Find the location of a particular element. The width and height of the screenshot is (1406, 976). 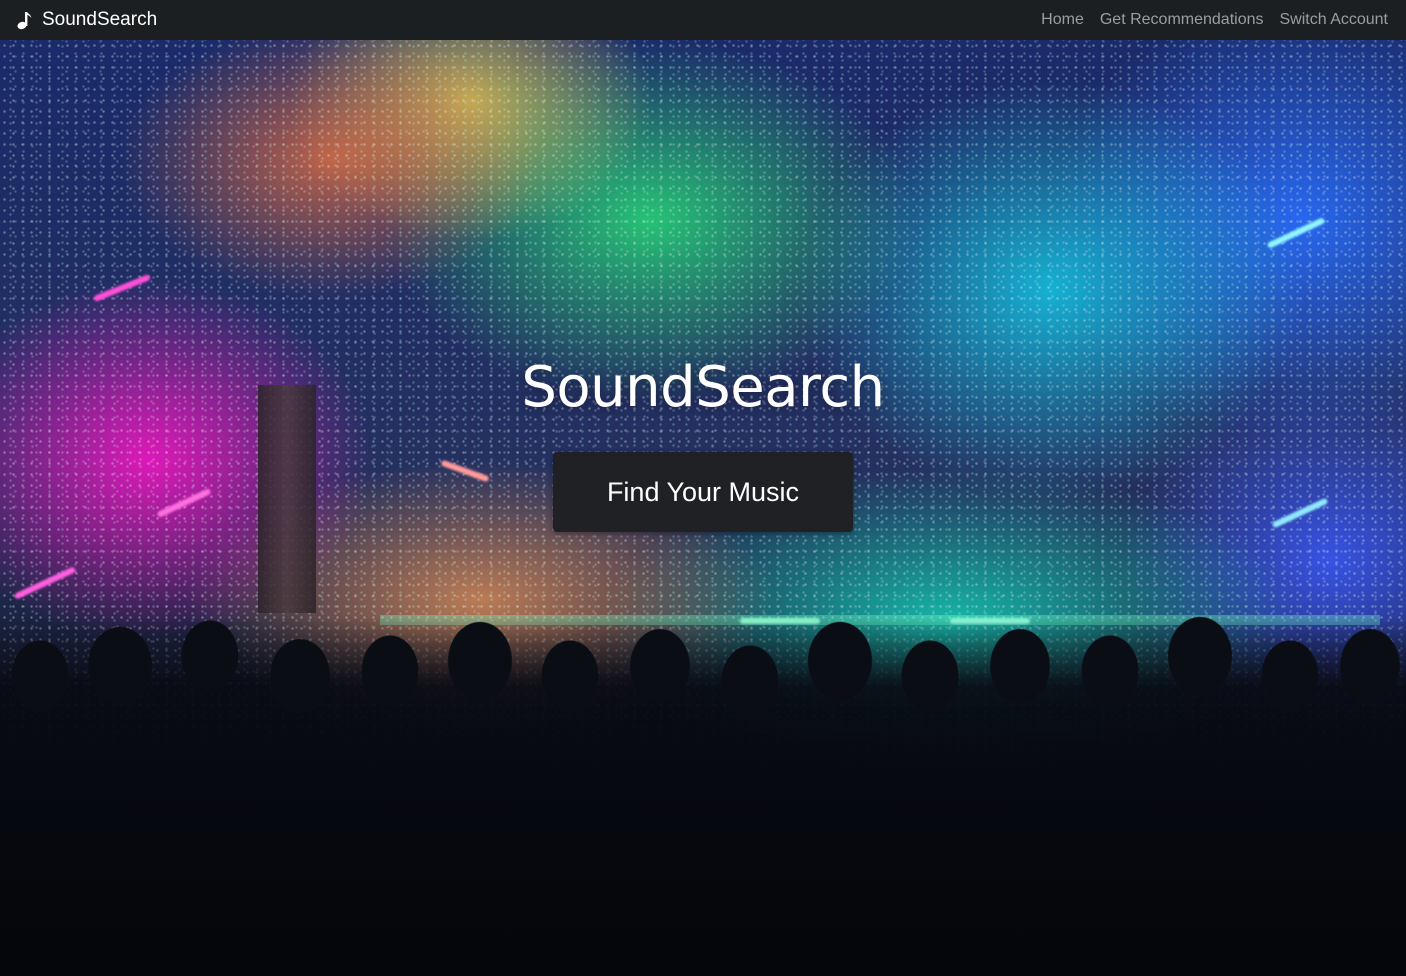

brand-name: SoundSearch is located at coordinates (100, 19).